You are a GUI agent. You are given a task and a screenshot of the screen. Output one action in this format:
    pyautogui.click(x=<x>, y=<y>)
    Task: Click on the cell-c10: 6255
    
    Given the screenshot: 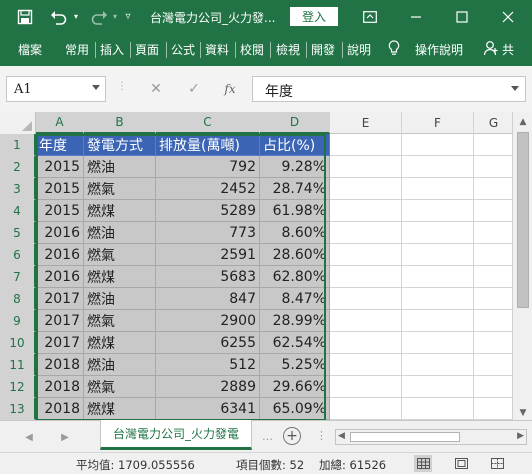 What is the action you would take?
    pyautogui.click(x=208, y=343)
    